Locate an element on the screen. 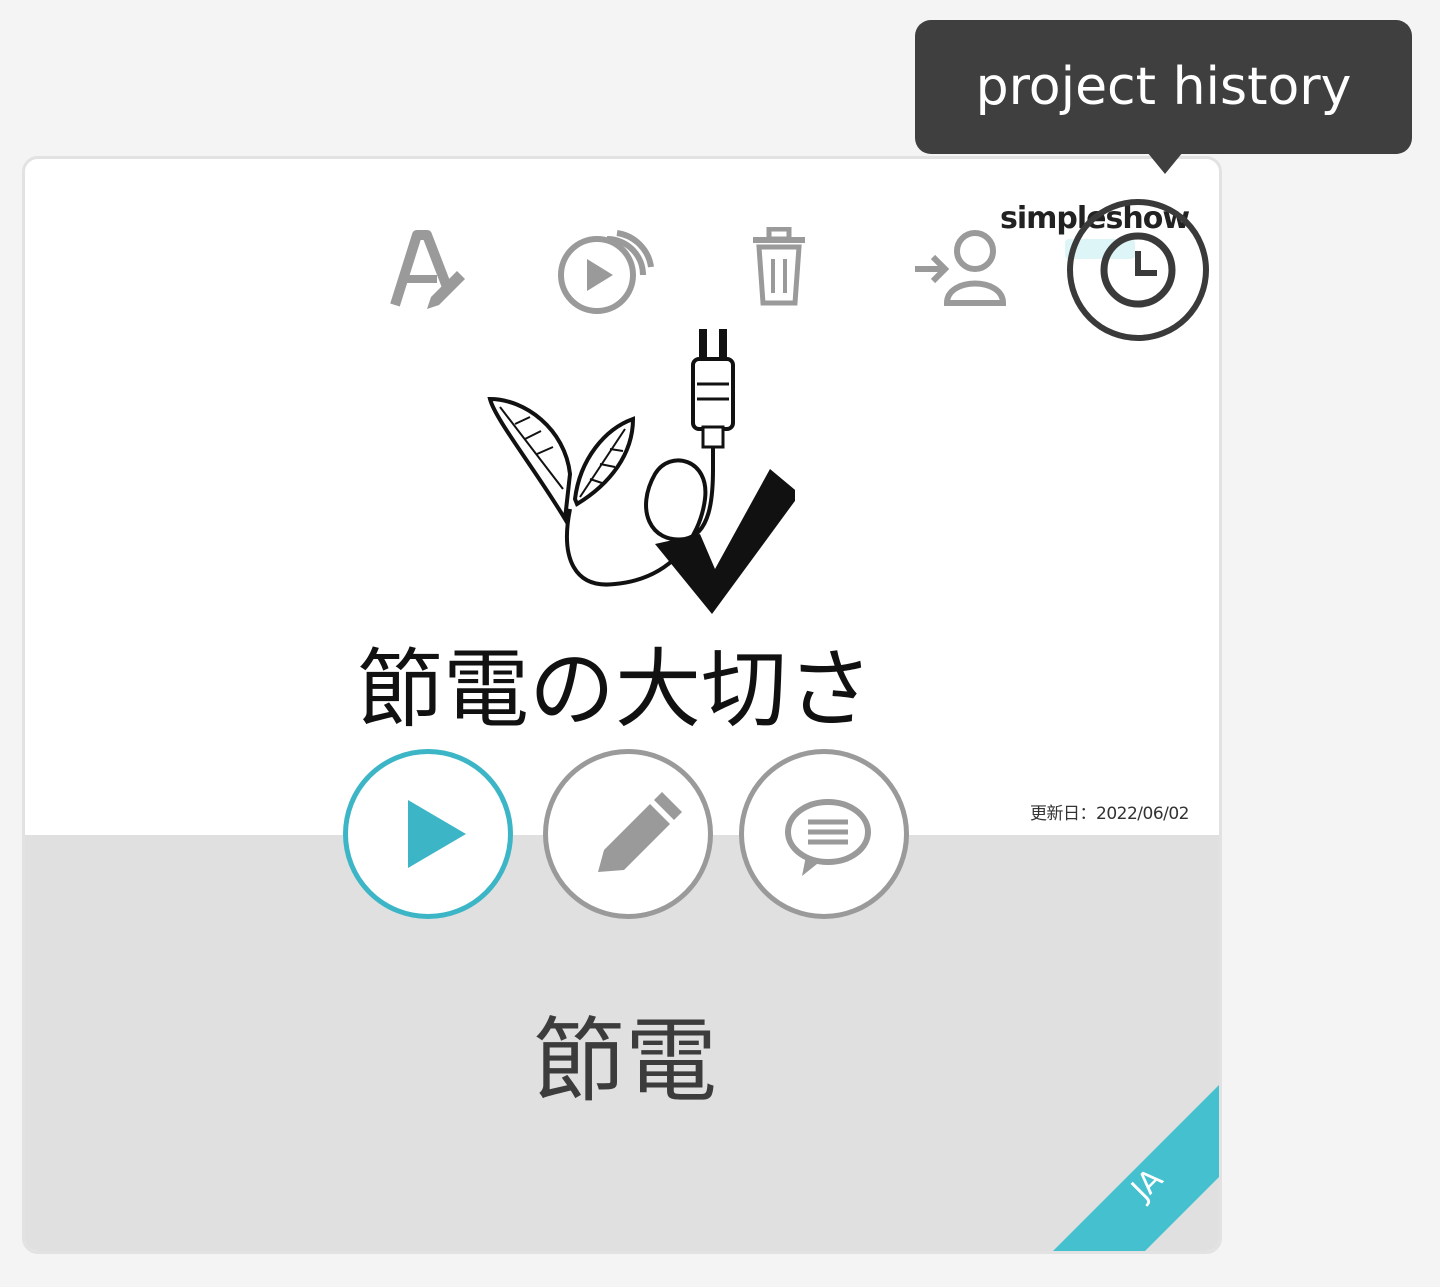 The image size is (1440, 1287). slide-title: 節電の大切さ is located at coordinates (615, 690).